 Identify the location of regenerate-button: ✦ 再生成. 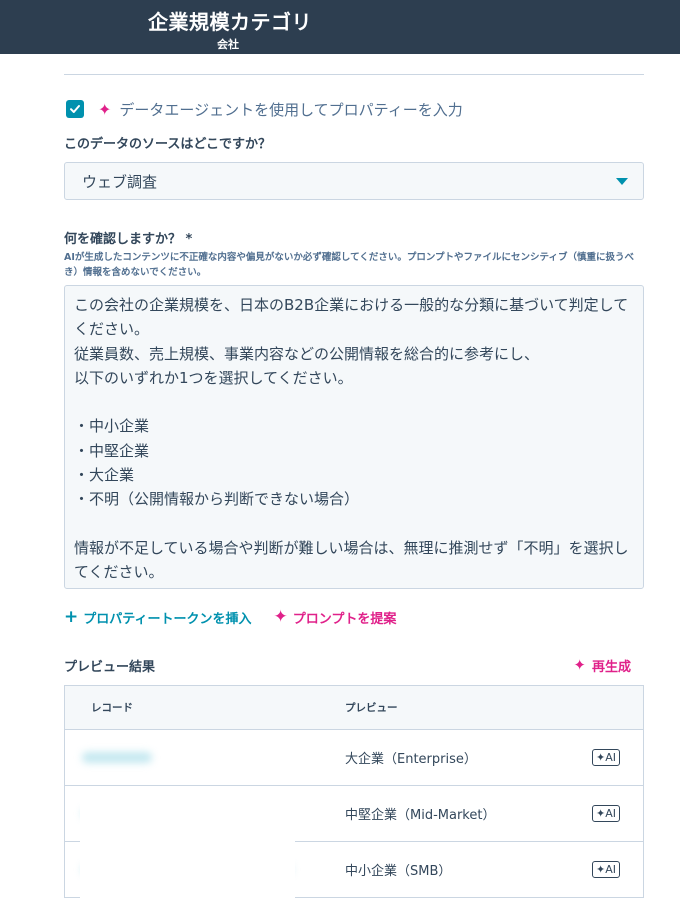
(602, 665).